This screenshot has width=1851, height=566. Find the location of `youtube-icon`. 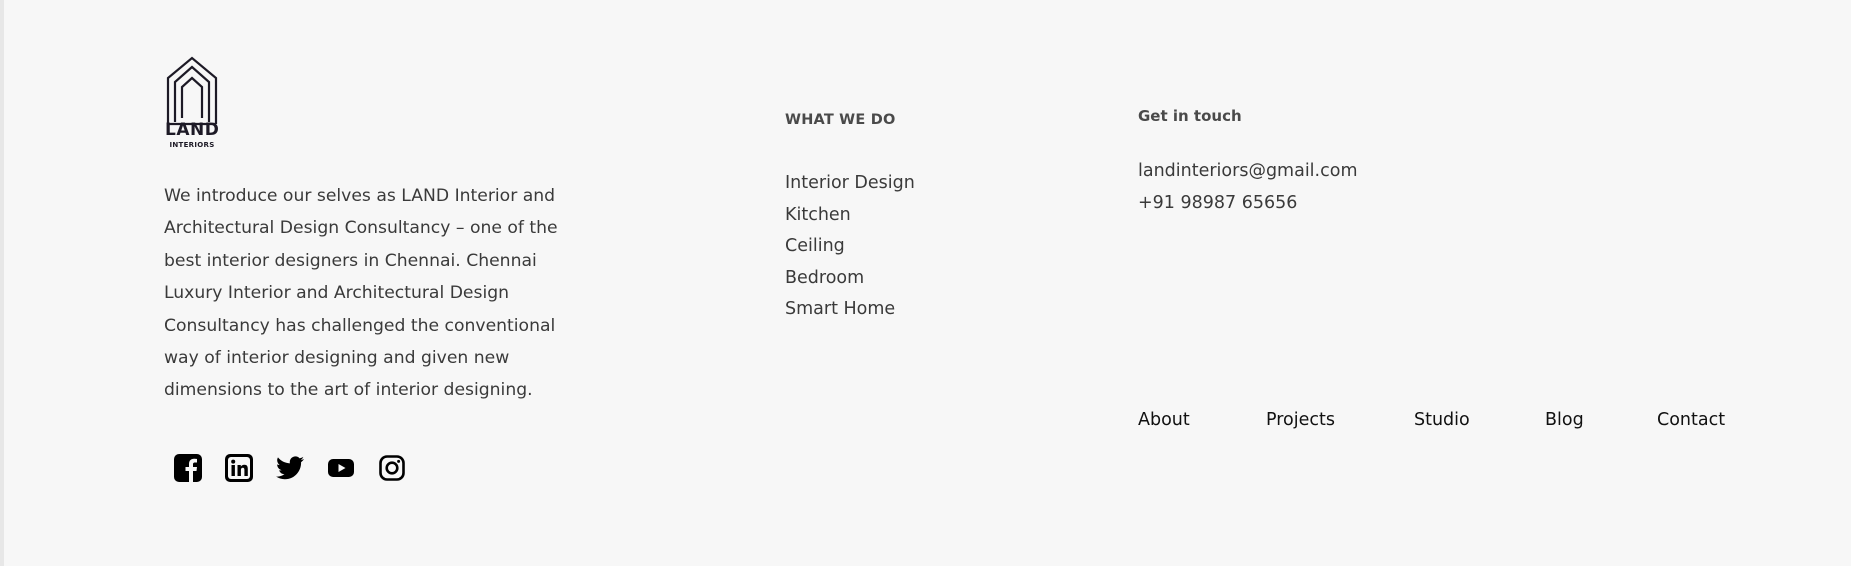

youtube-icon is located at coordinates (340, 467).